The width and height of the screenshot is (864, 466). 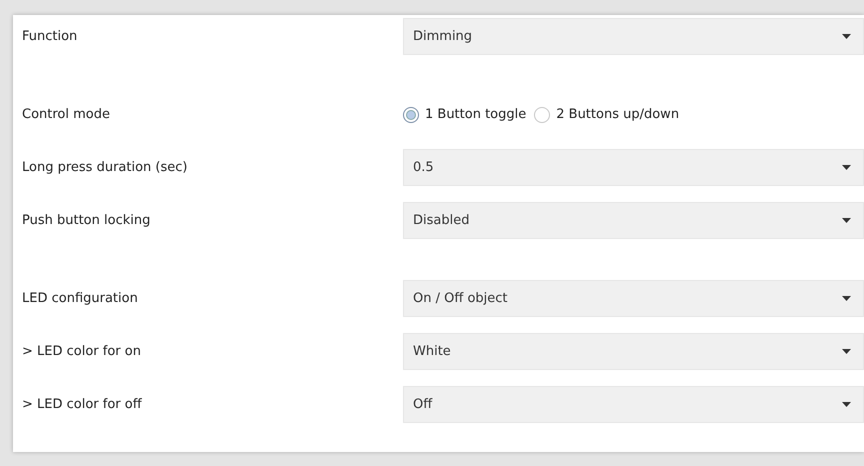 I want to click on dropdown: On / Off object, so click(x=633, y=298).